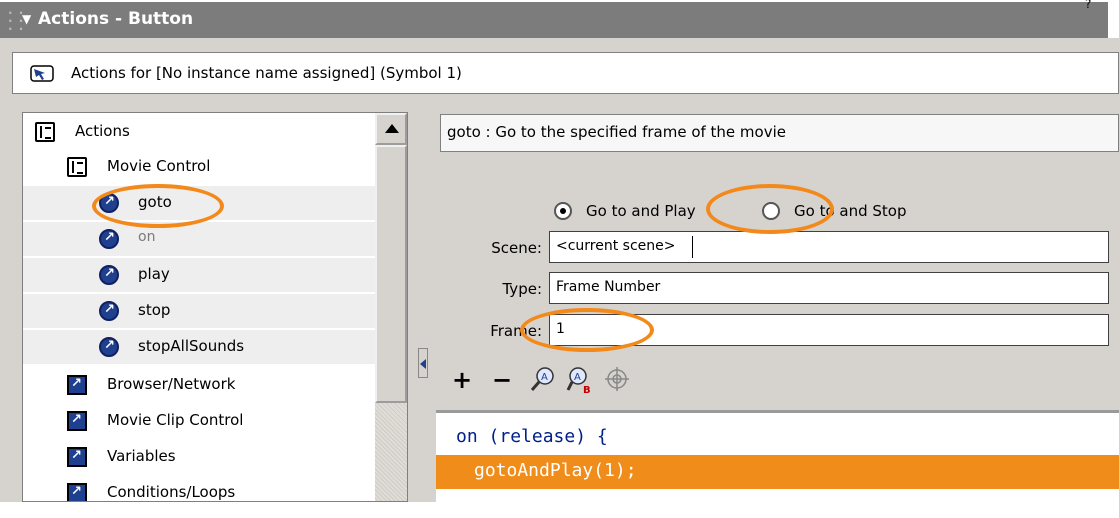 This screenshot has height=518, width=1119. I want to click on toolbox-scrollbar, so click(391, 307).